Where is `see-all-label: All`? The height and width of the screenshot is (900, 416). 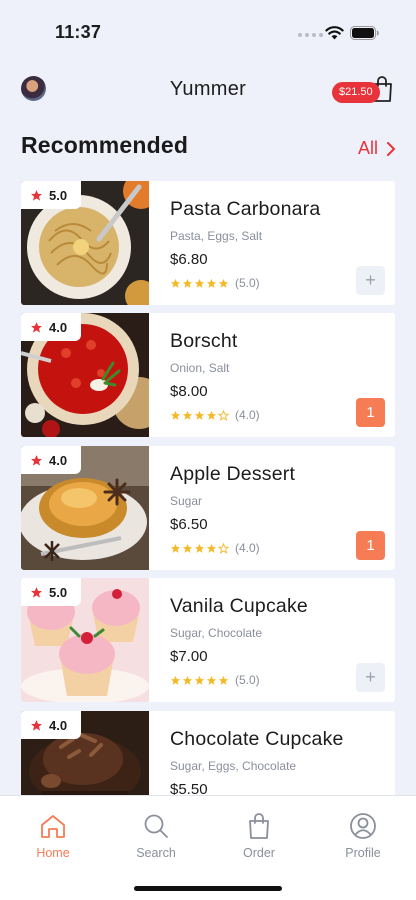 see-all-label: All is located at coordinates (367, 148).